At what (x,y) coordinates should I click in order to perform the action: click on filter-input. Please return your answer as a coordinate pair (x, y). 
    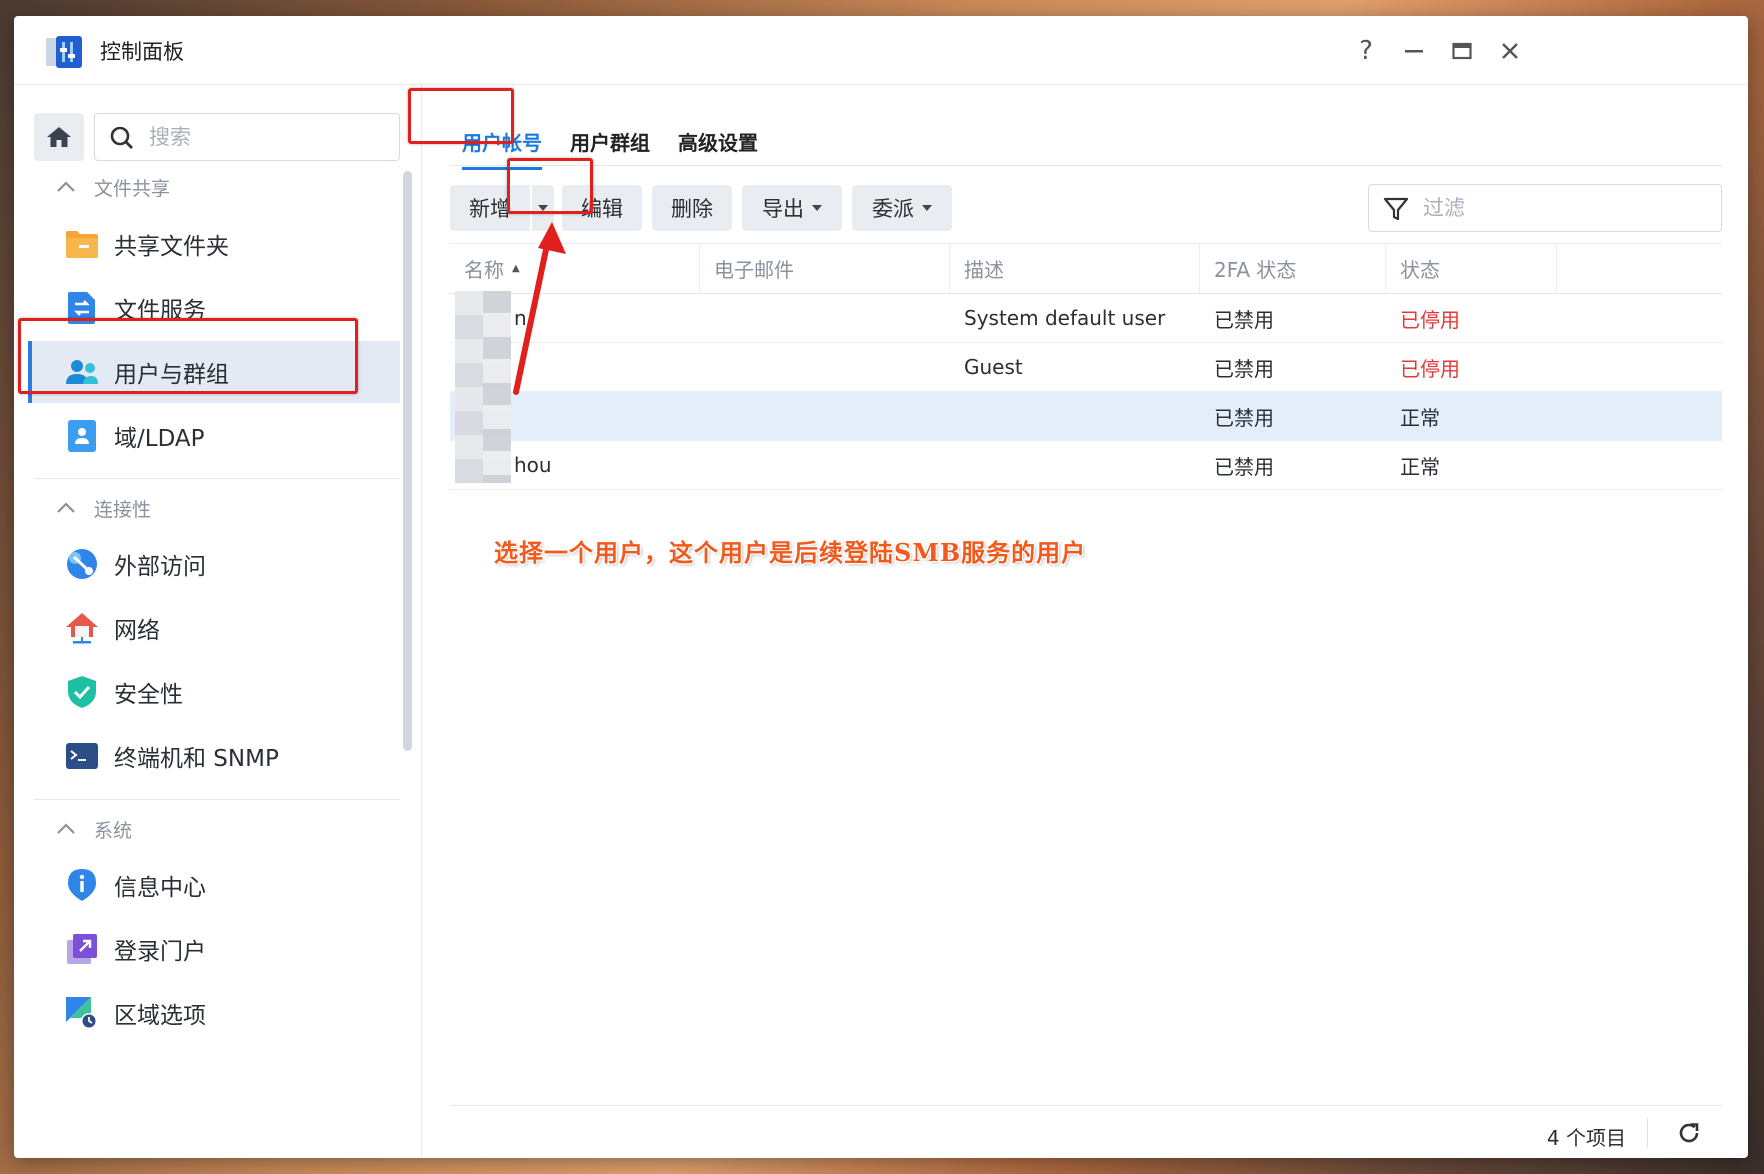
    Looking at the image, I should click on (1563, 208).